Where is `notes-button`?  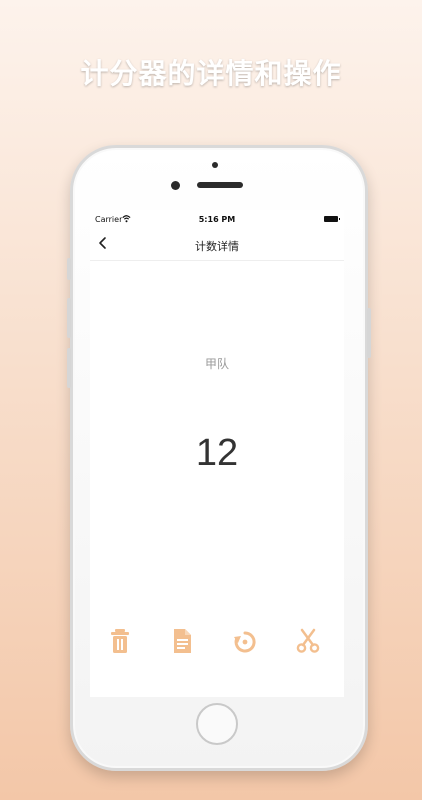
notes-button is located at coordinates (182, 641).